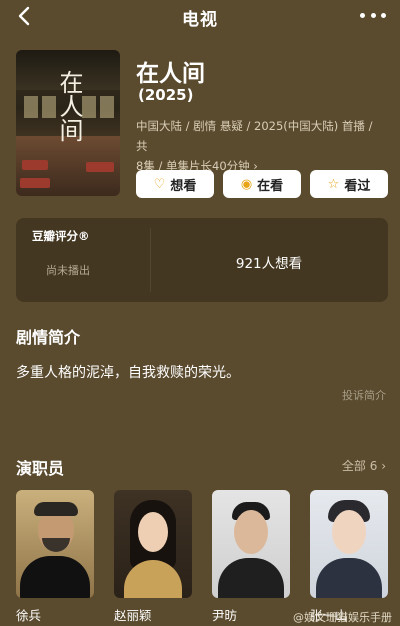 This screenshot has width=400, height=626. I want to click on cast-heading: 演职员, so click(40, 468).